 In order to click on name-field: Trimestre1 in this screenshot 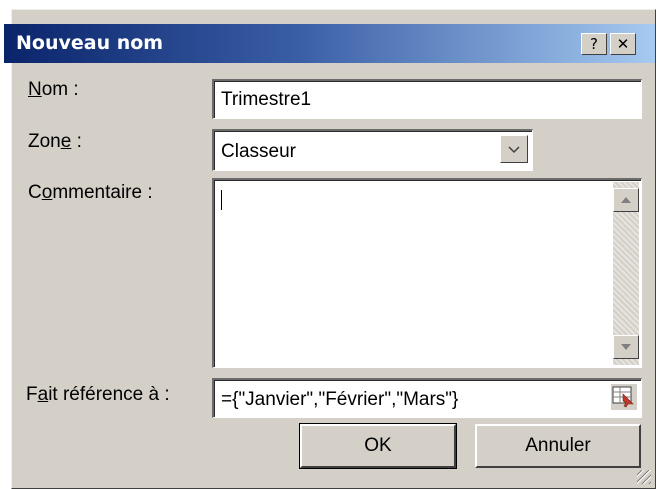, I will do `click(427, 99)`.